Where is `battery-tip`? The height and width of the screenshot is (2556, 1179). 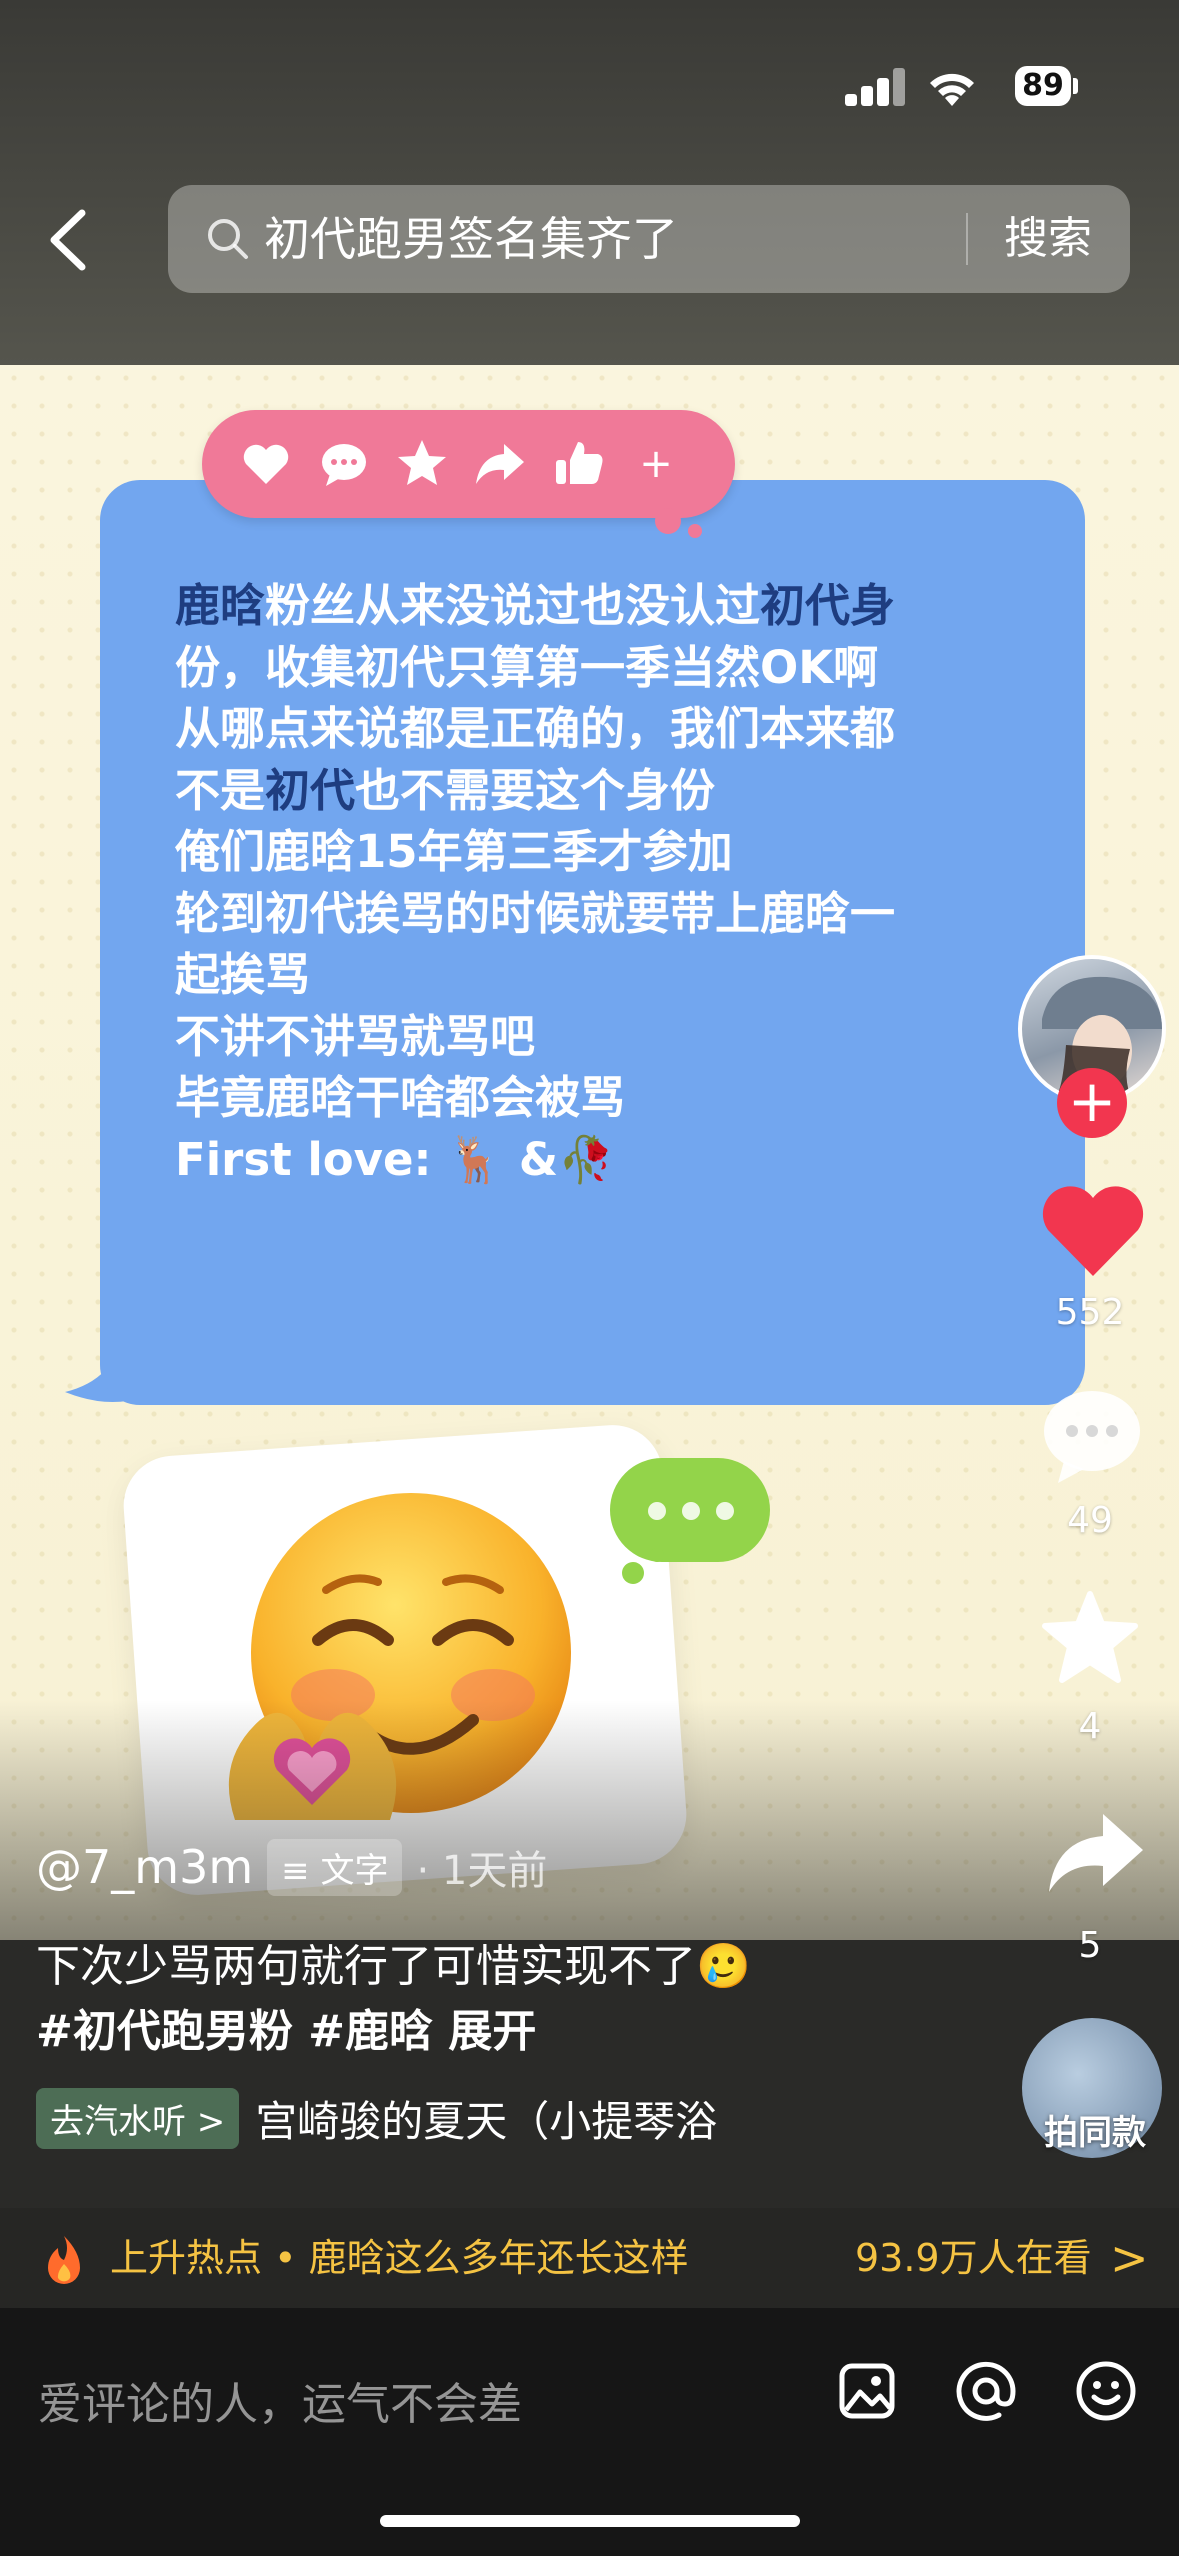
battery-tip is located at coordinates (1075, 86).